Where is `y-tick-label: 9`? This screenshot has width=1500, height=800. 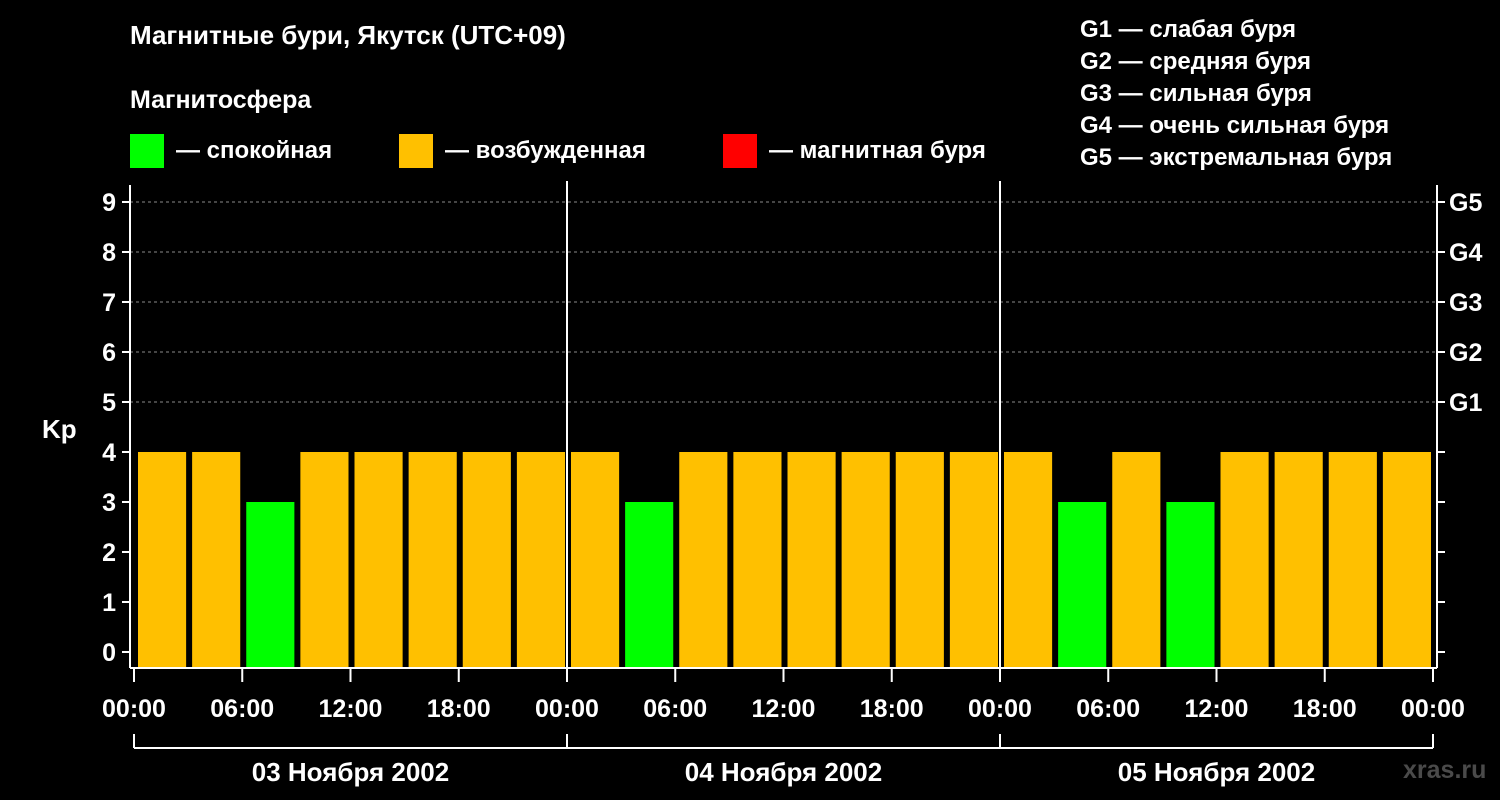
y-tick-label: 9 is located at coordinates (109, 203).